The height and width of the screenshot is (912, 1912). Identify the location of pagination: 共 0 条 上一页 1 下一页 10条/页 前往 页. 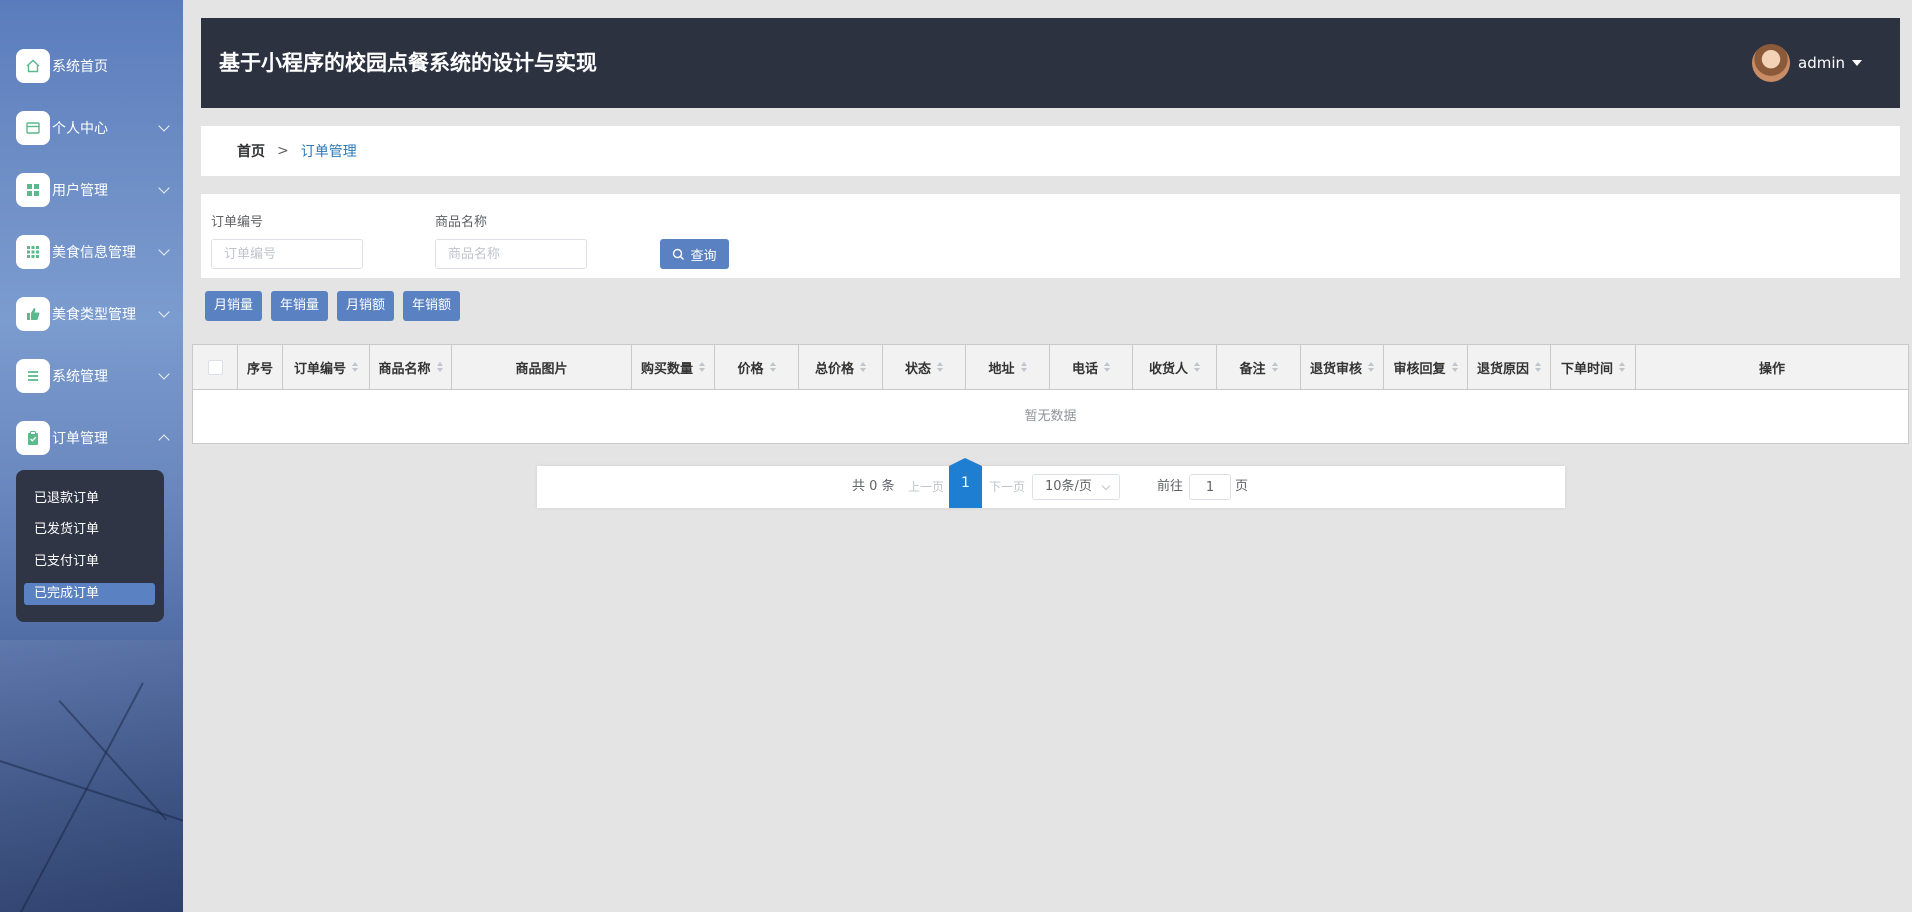
(1051, 483).